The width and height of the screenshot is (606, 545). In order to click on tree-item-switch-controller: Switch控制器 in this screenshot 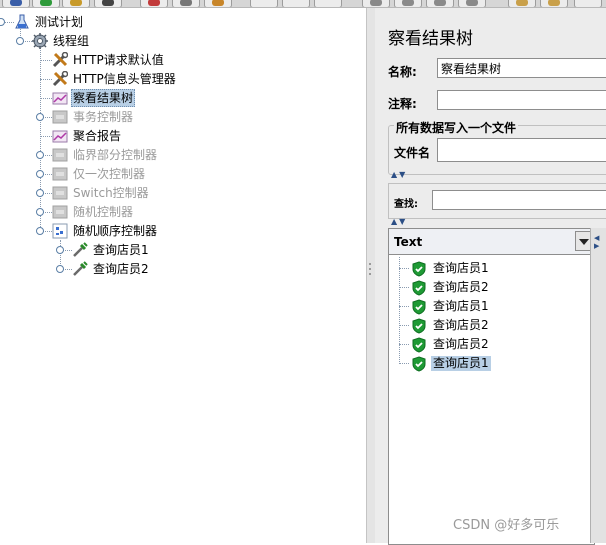, I will do `click(101, 193)`.